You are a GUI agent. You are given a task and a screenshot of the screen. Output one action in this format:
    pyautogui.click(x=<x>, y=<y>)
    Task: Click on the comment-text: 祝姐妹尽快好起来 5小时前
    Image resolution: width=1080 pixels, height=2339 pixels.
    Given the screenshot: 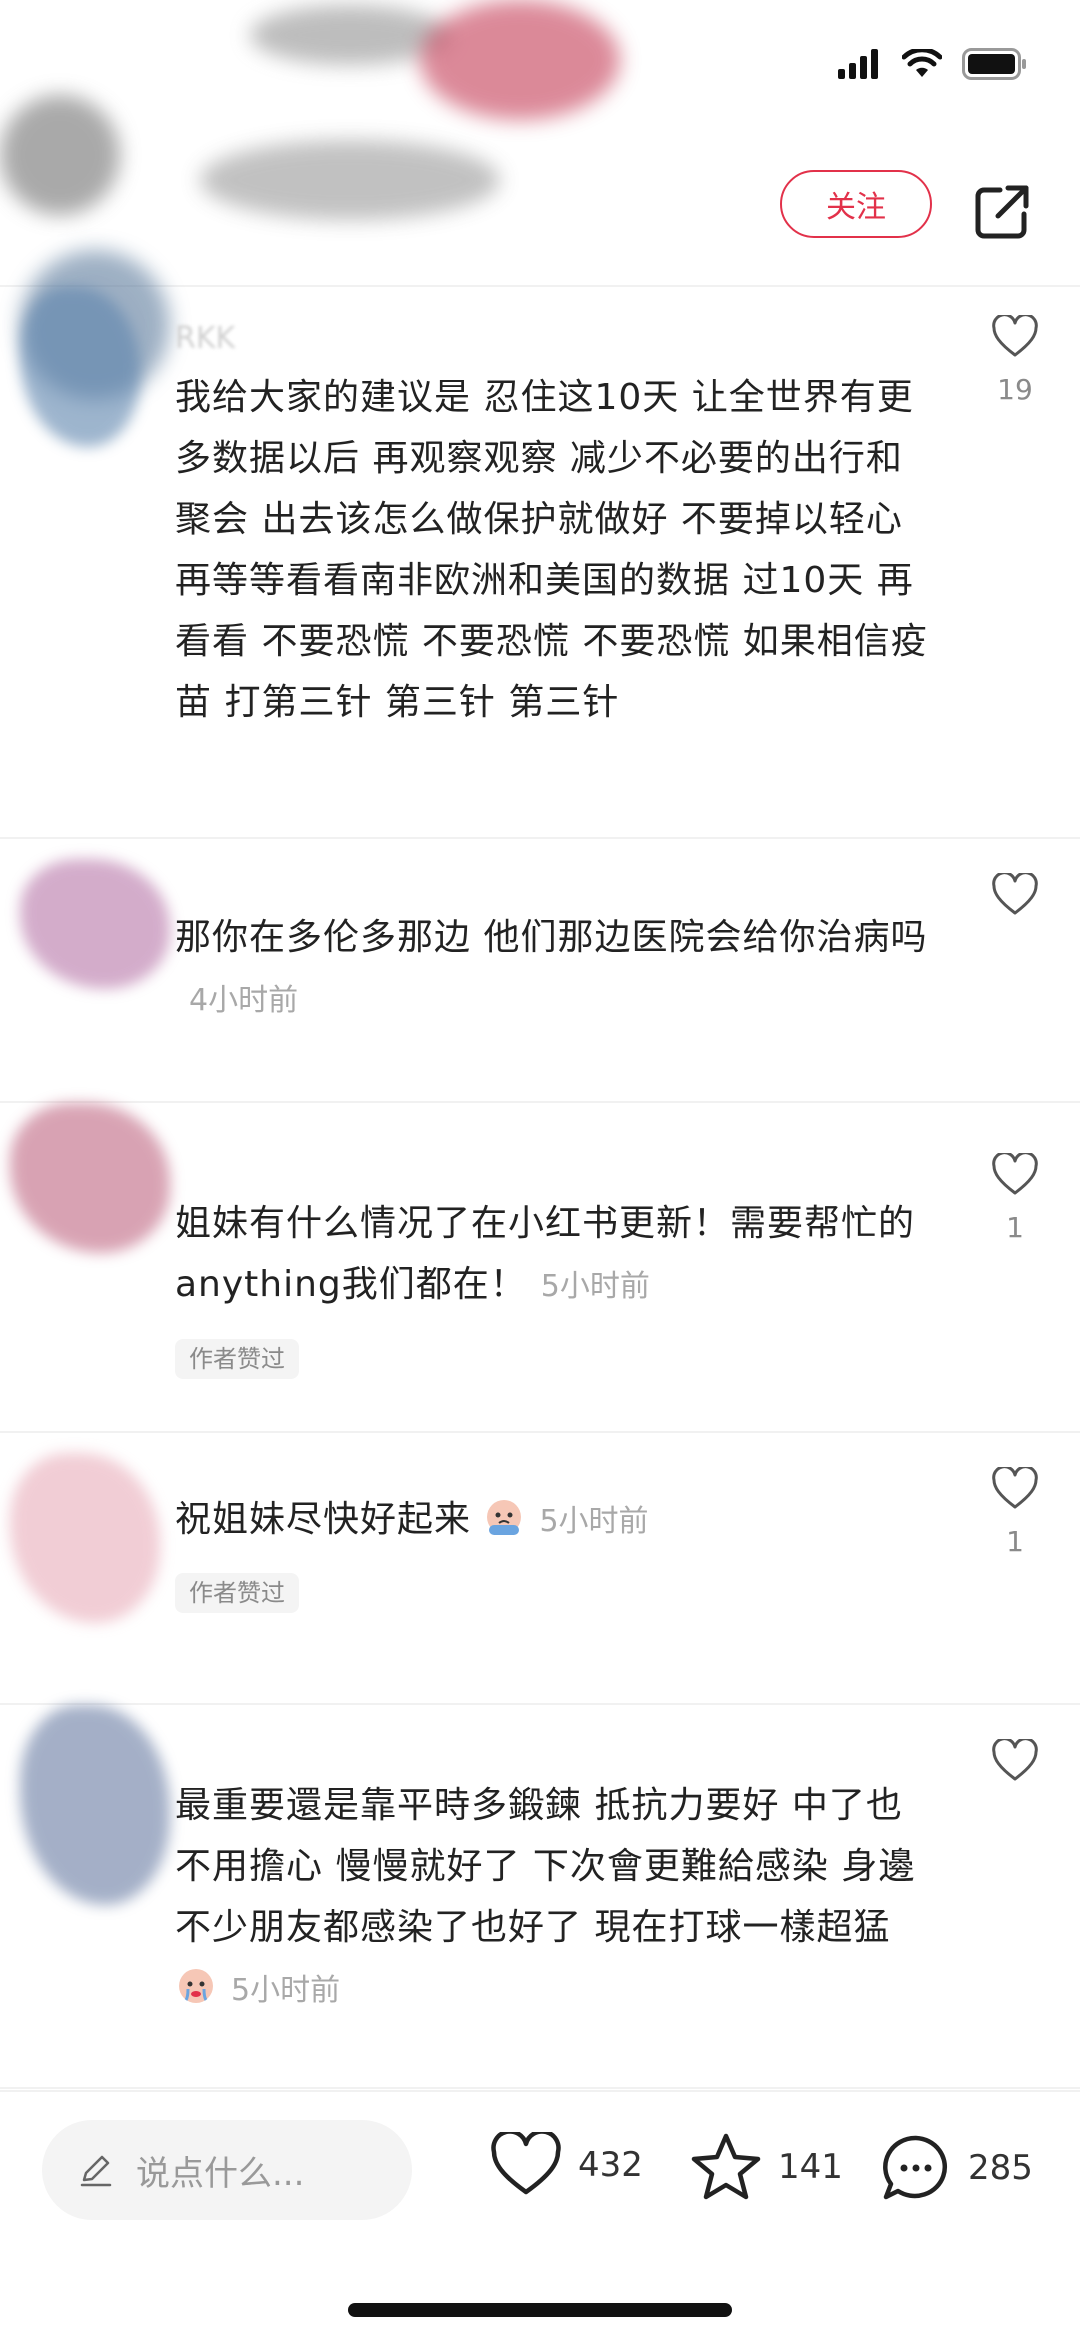 What is the action you would take?
    pyautogui.click(x=555, y=1520)
    